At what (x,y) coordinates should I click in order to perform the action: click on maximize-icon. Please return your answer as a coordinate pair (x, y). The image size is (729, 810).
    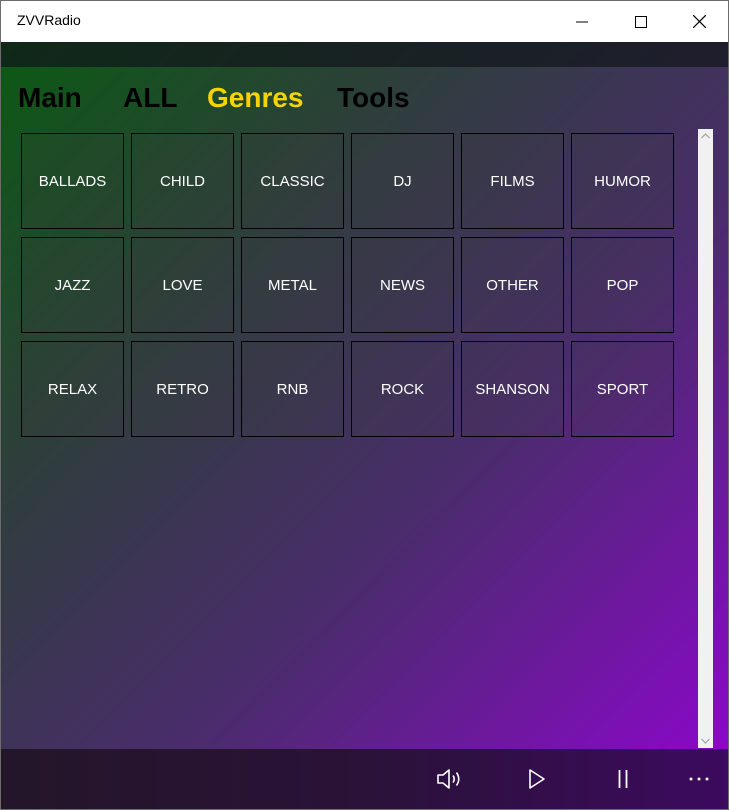
    Looking at the image, I should click on (641, 21).